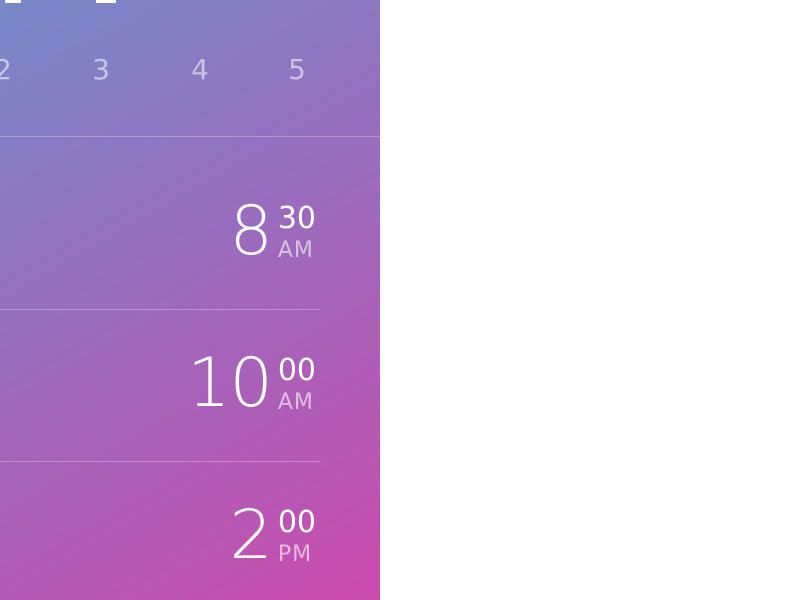 The width and height of the screenshot is (800, 600). I want to click on day-item: 5, so click(297, 70).